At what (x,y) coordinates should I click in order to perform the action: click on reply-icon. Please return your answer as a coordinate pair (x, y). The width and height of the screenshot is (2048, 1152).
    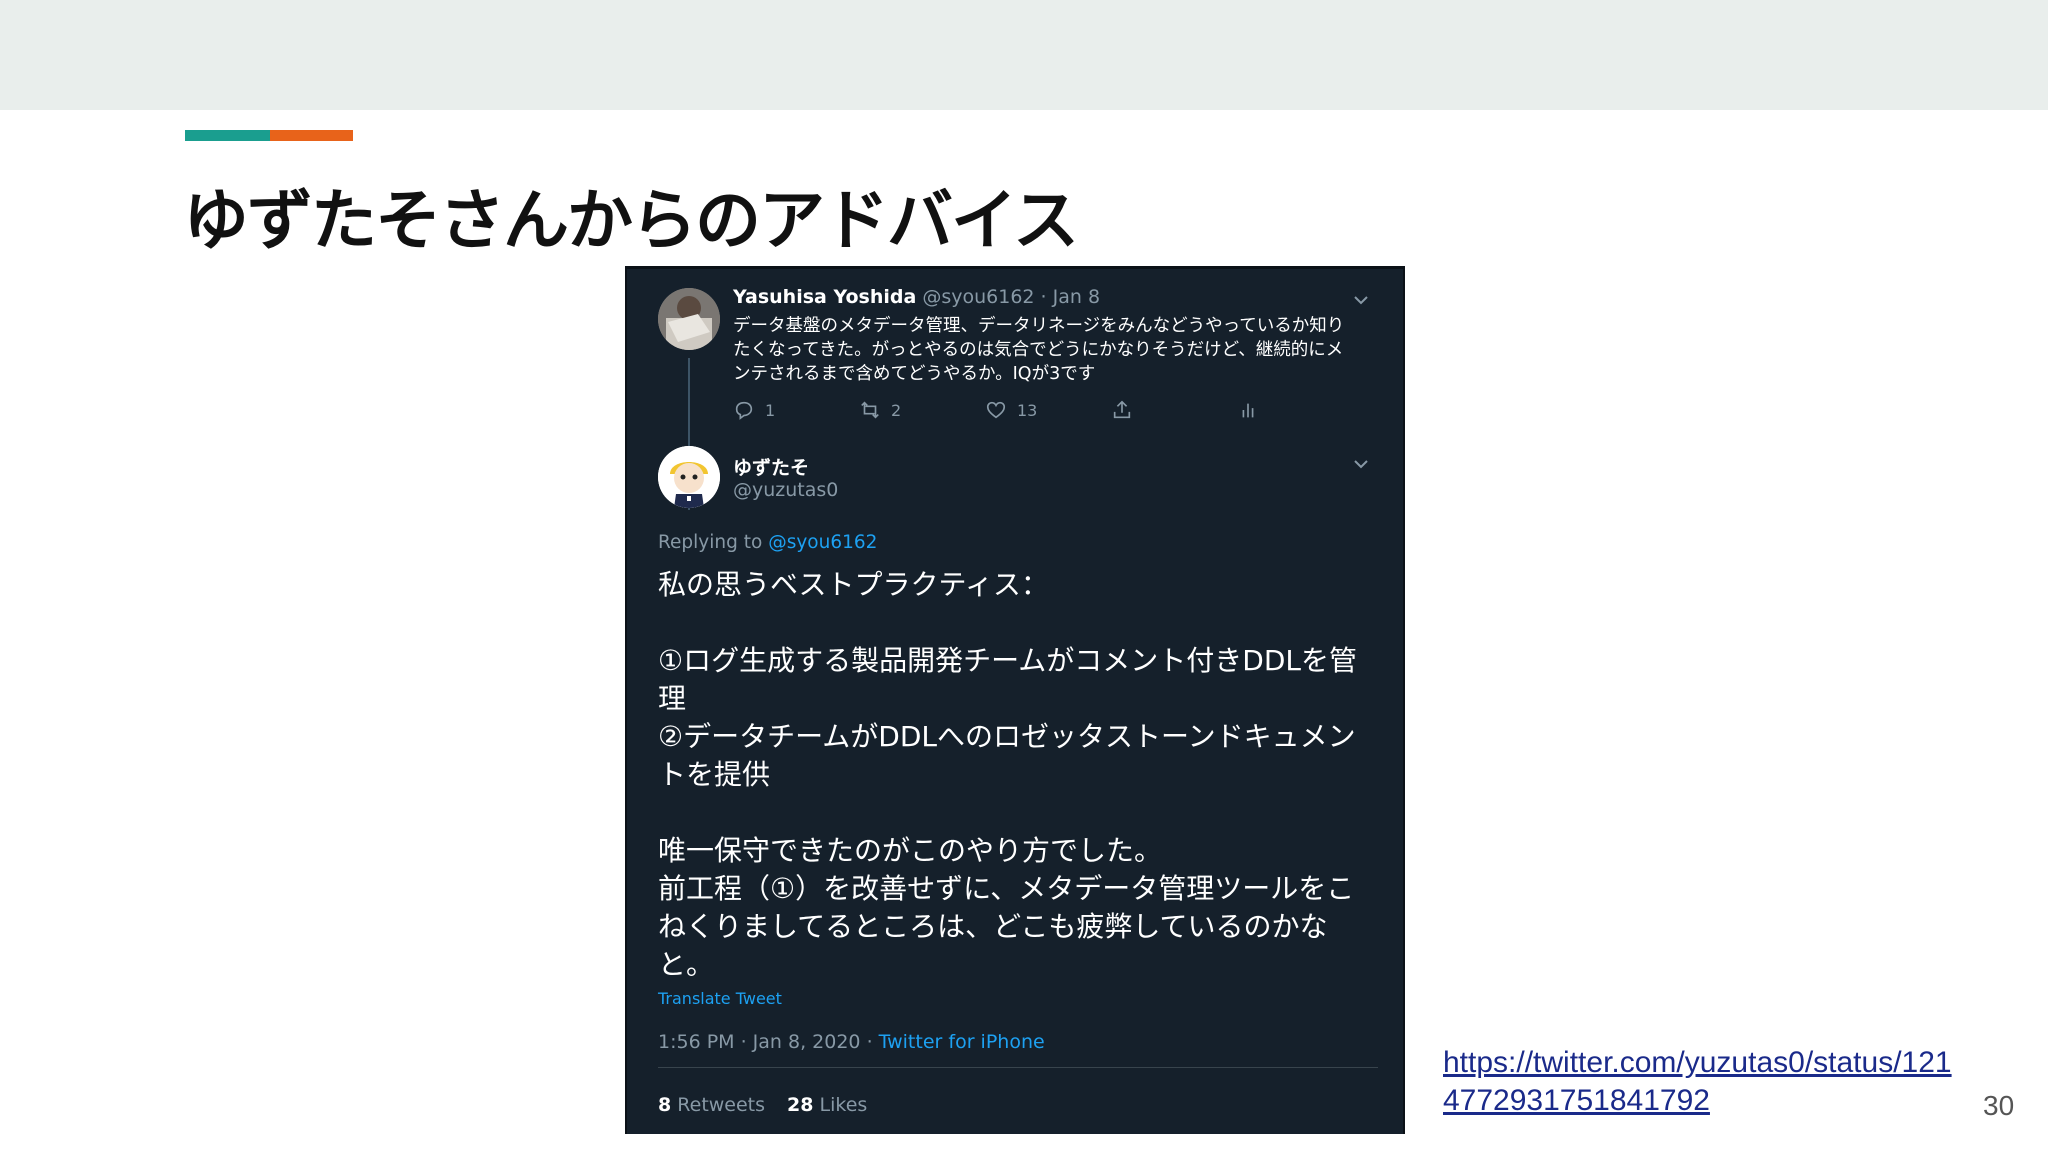
    Looking at the image, I should click on (744, 410).